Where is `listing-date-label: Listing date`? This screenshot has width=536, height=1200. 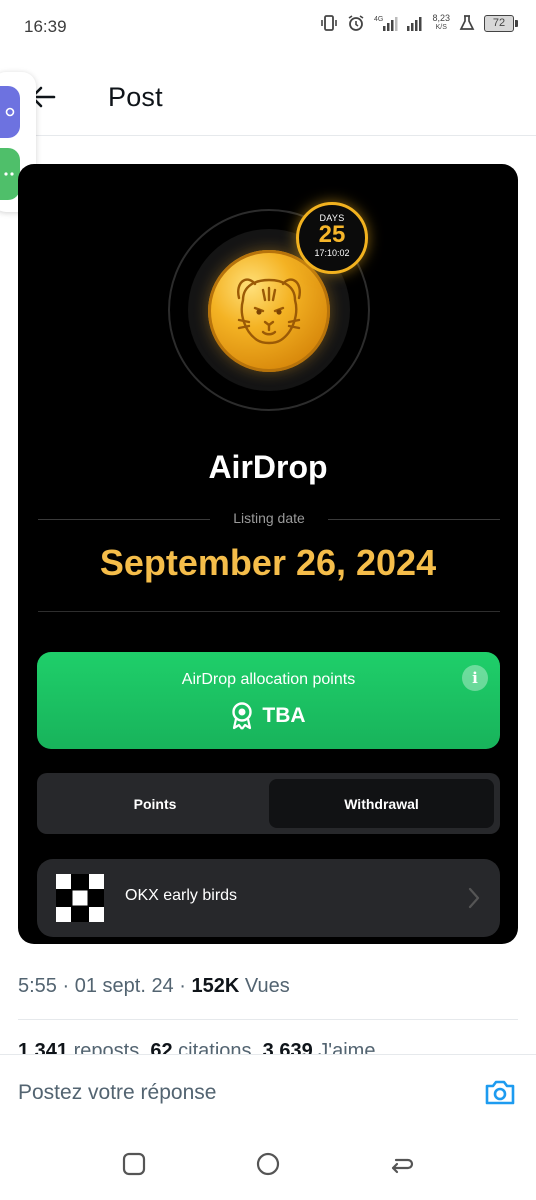
listing-date-label: Listing date is located at coordinates (269, 518).